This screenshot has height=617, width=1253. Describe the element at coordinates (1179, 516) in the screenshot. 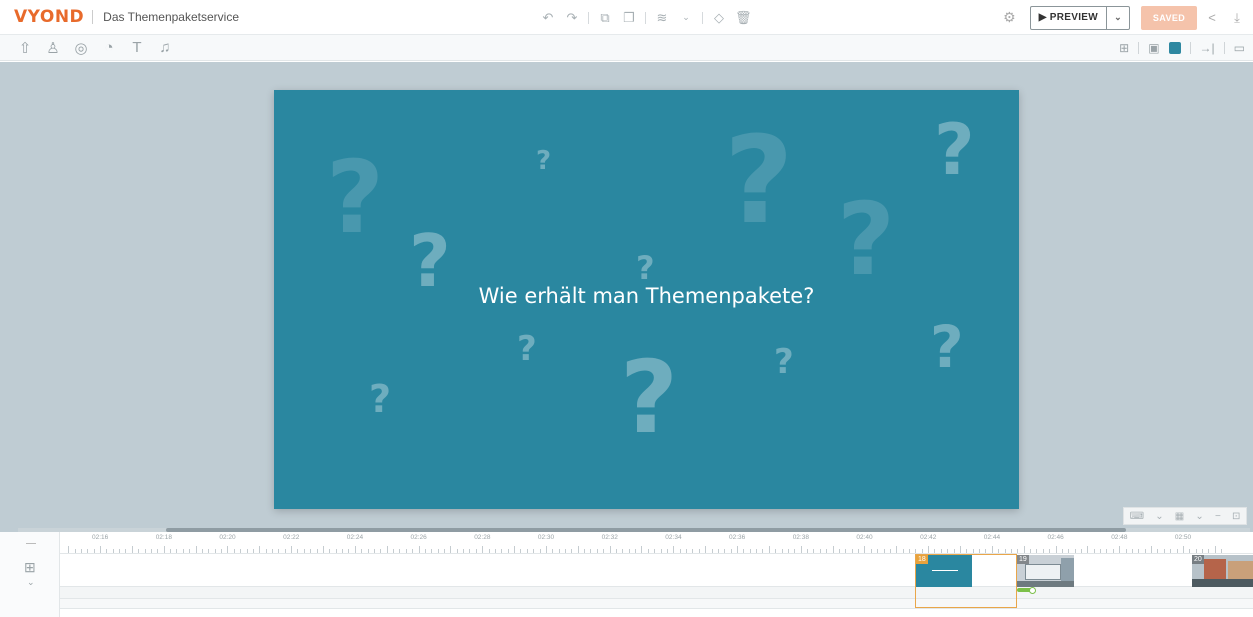

I see `grid-icon: ▦` at that location.